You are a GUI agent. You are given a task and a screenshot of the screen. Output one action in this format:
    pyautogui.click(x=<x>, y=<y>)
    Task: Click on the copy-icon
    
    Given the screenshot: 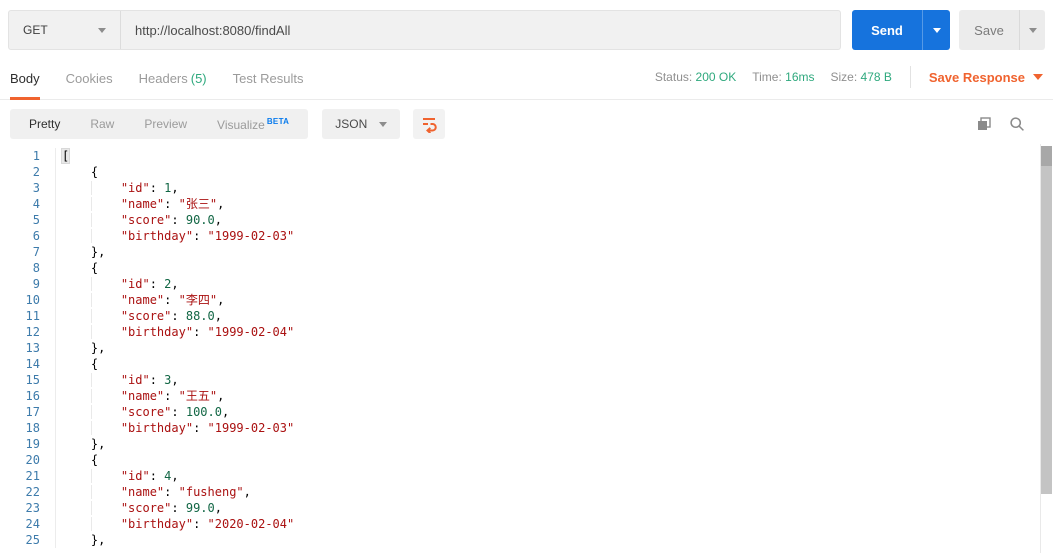 What is the action you would take?
    pyautogui.click(x=984, y=123)
    